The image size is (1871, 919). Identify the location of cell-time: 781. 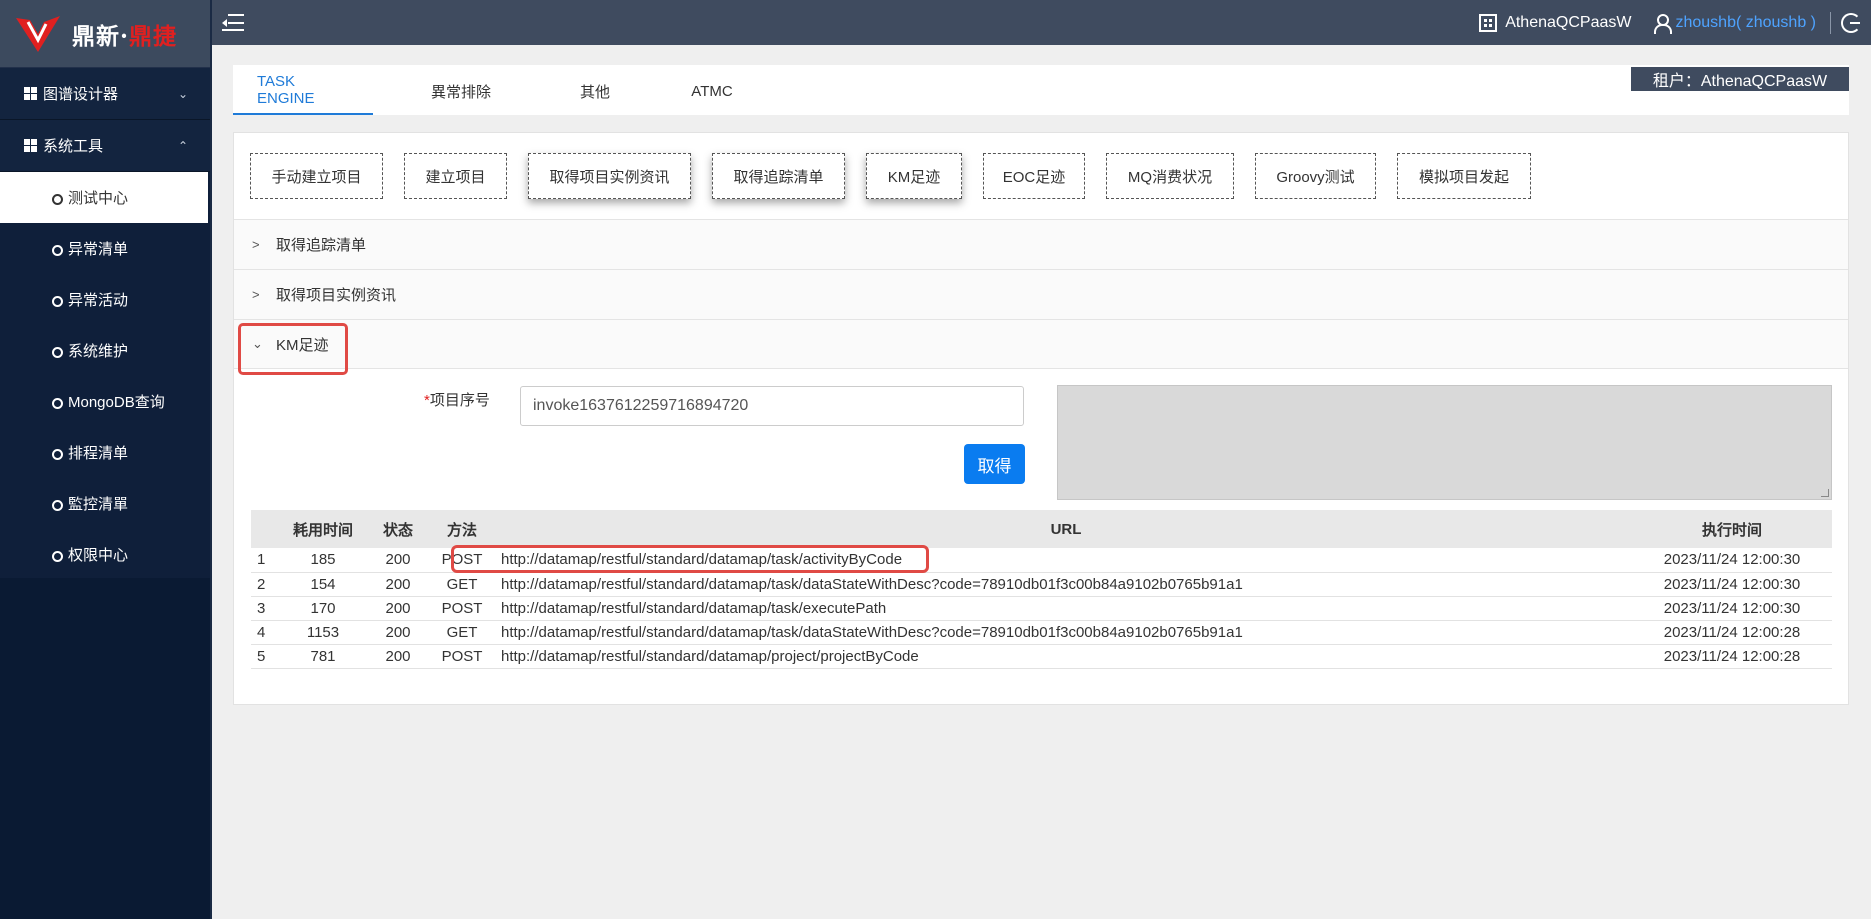
(323, 656).